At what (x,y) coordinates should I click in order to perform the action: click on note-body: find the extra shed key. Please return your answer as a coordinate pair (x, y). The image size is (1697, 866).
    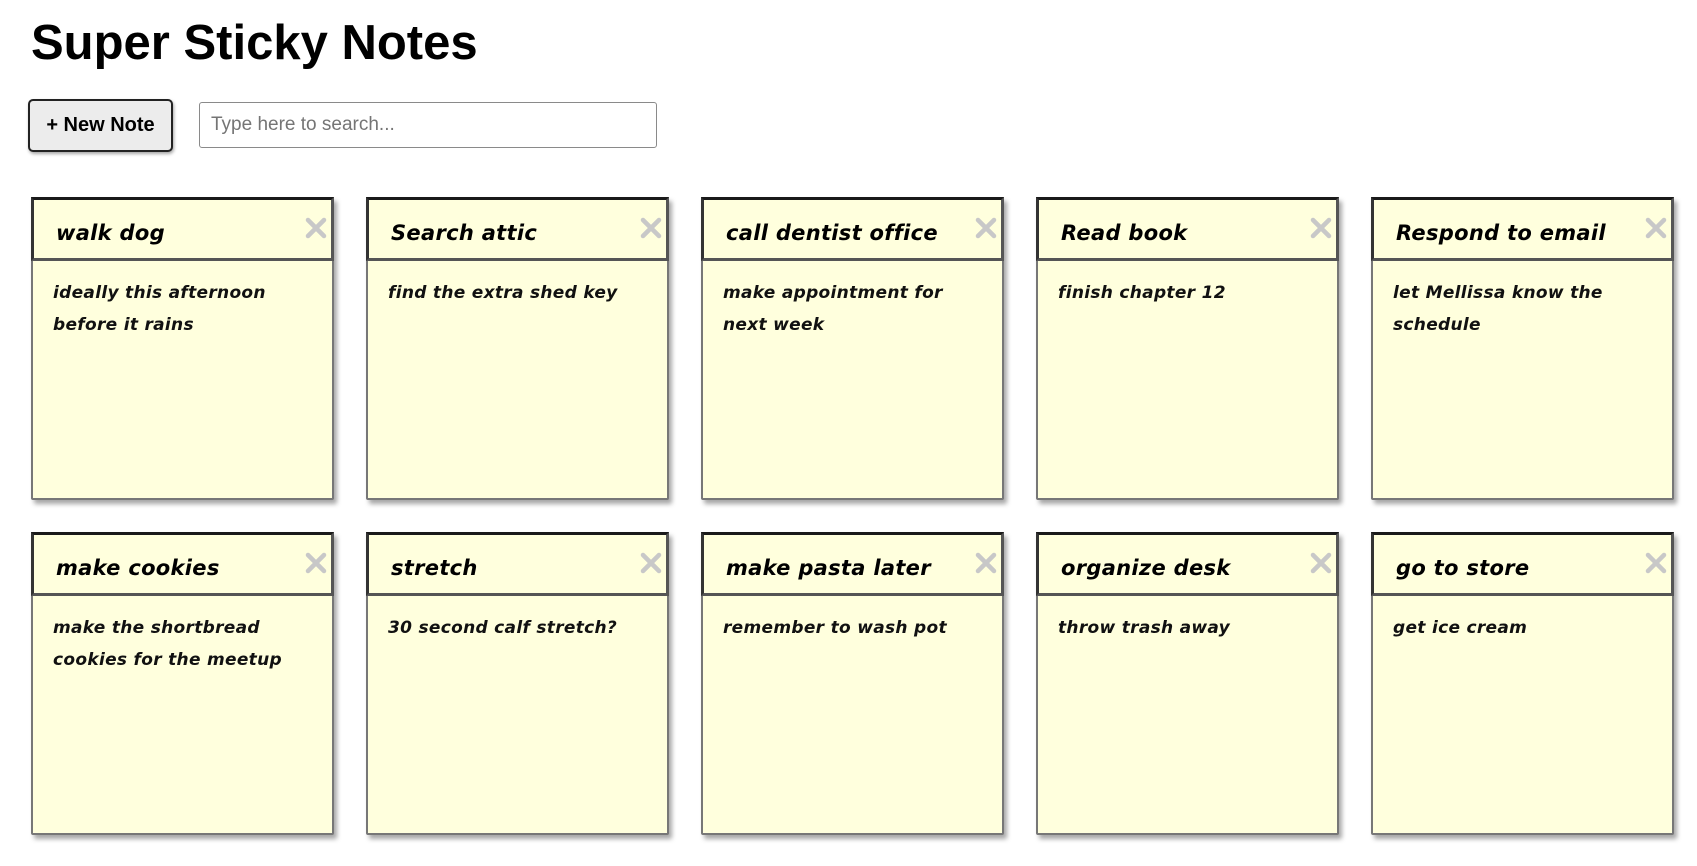
    Looking at the image, I should click on (517, 285).